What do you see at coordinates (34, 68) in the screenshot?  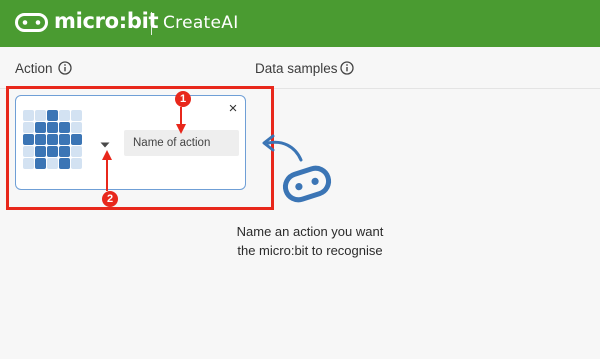 I see `action-column-label: Action` at bounding box center [34, 68].